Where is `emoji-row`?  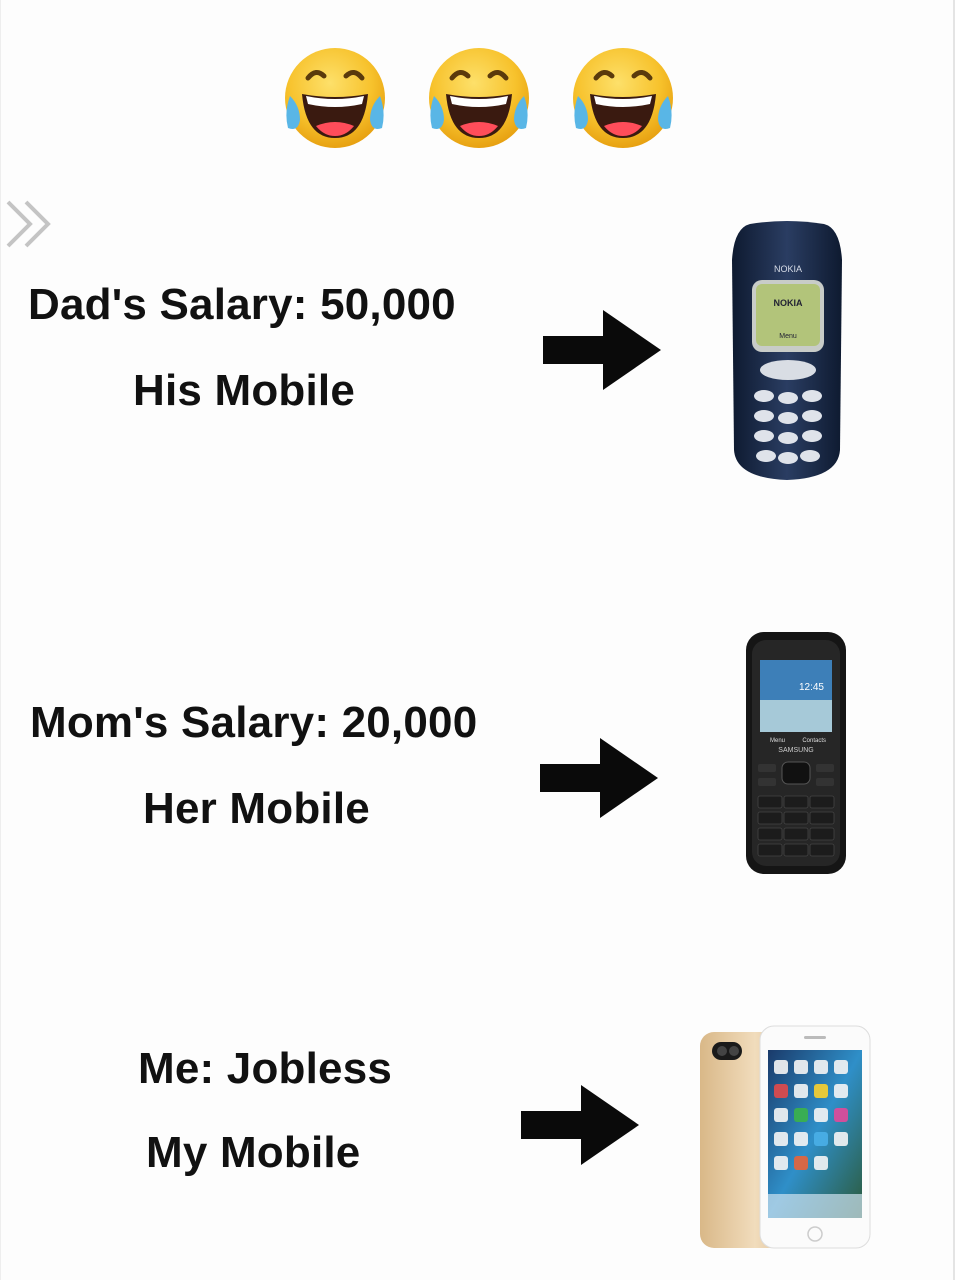 emoji-row is located at coordinates (477, 100).